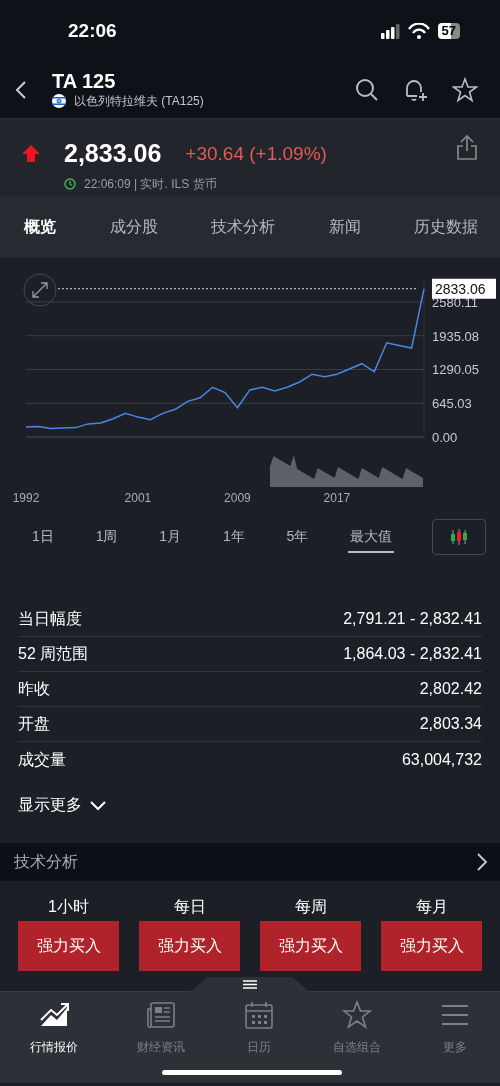 This screenshot has height=1086, width=500. I want to click on y-tick-label: 0.00, so click(445, 437).